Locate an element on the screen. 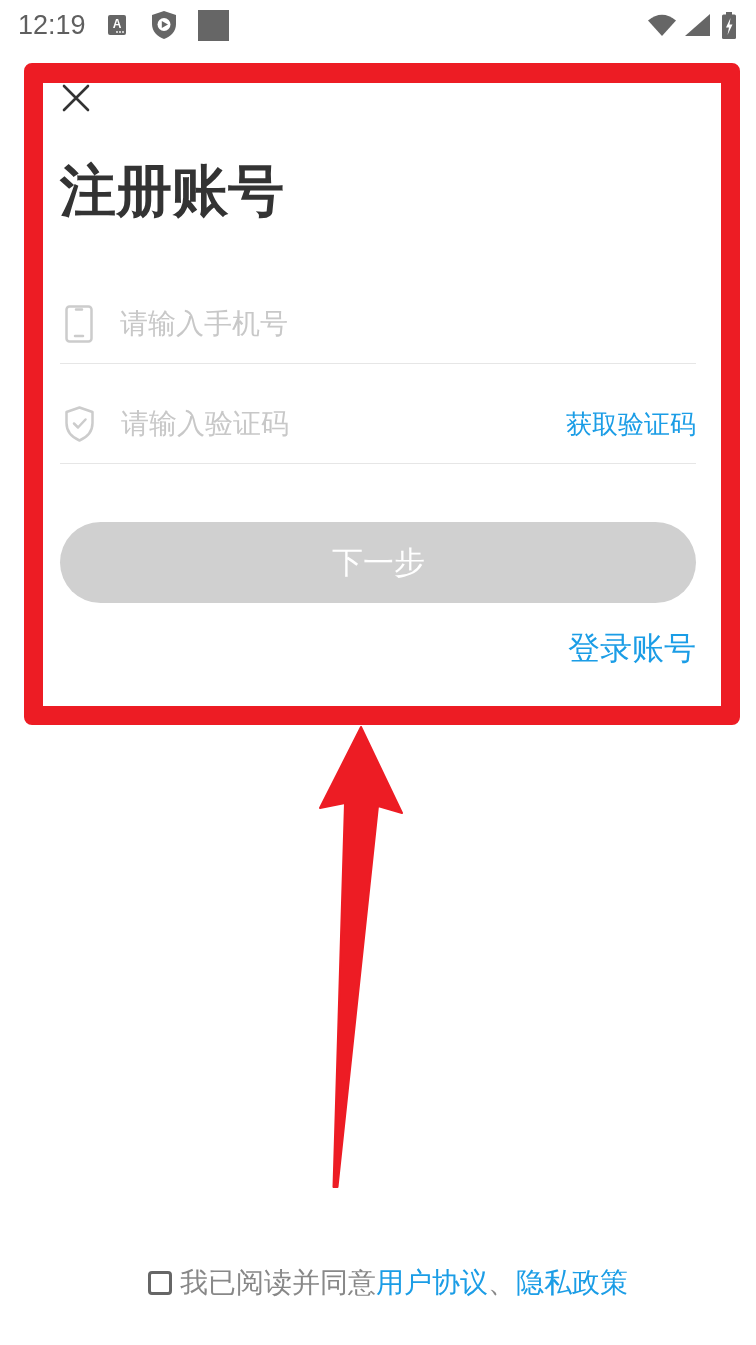  clock-time: 12:19 is located at coordinates (52, 25).